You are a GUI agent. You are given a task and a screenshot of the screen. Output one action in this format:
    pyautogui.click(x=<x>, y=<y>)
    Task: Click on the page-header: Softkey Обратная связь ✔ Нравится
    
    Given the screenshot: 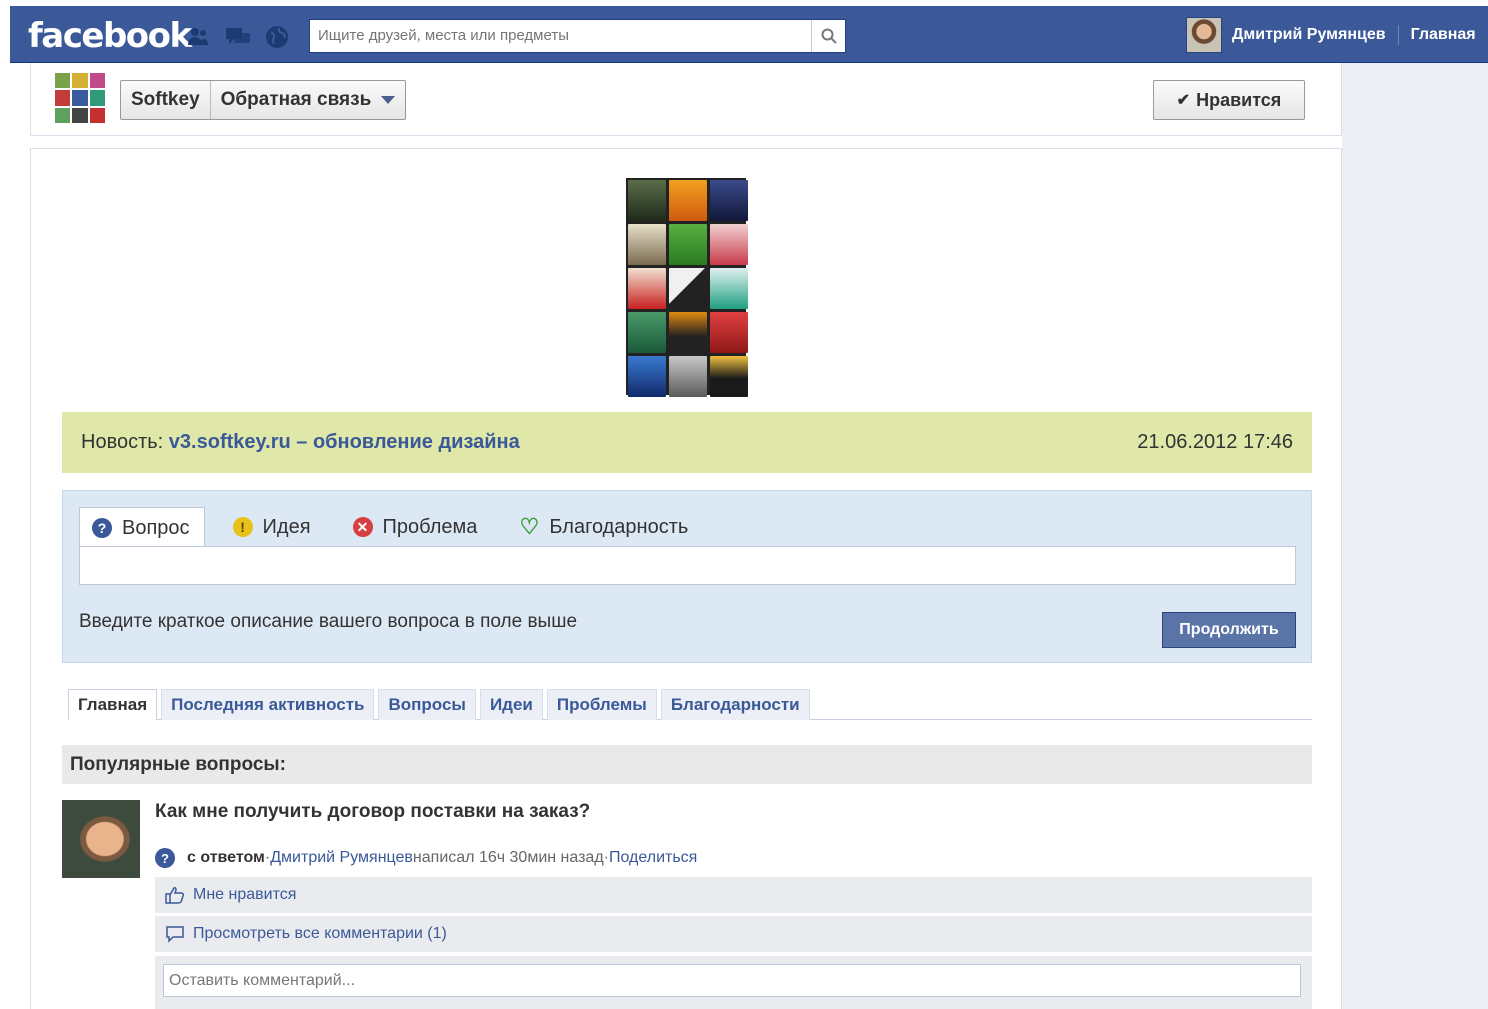 What is the action you would take?
    pyautogui.click(x=686, y=99)
    